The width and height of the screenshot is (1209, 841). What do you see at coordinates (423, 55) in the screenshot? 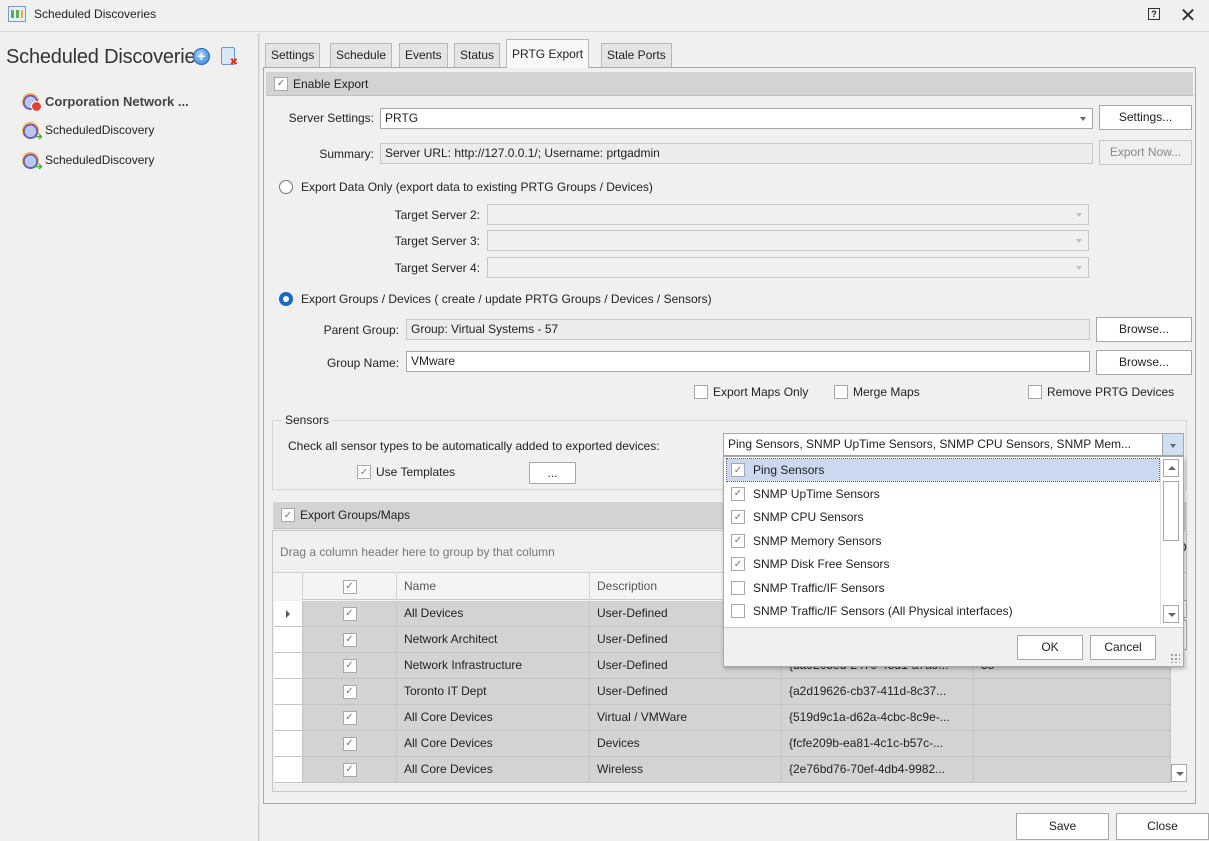
I see `tab-events: Events` at bounding box center [423, 55].